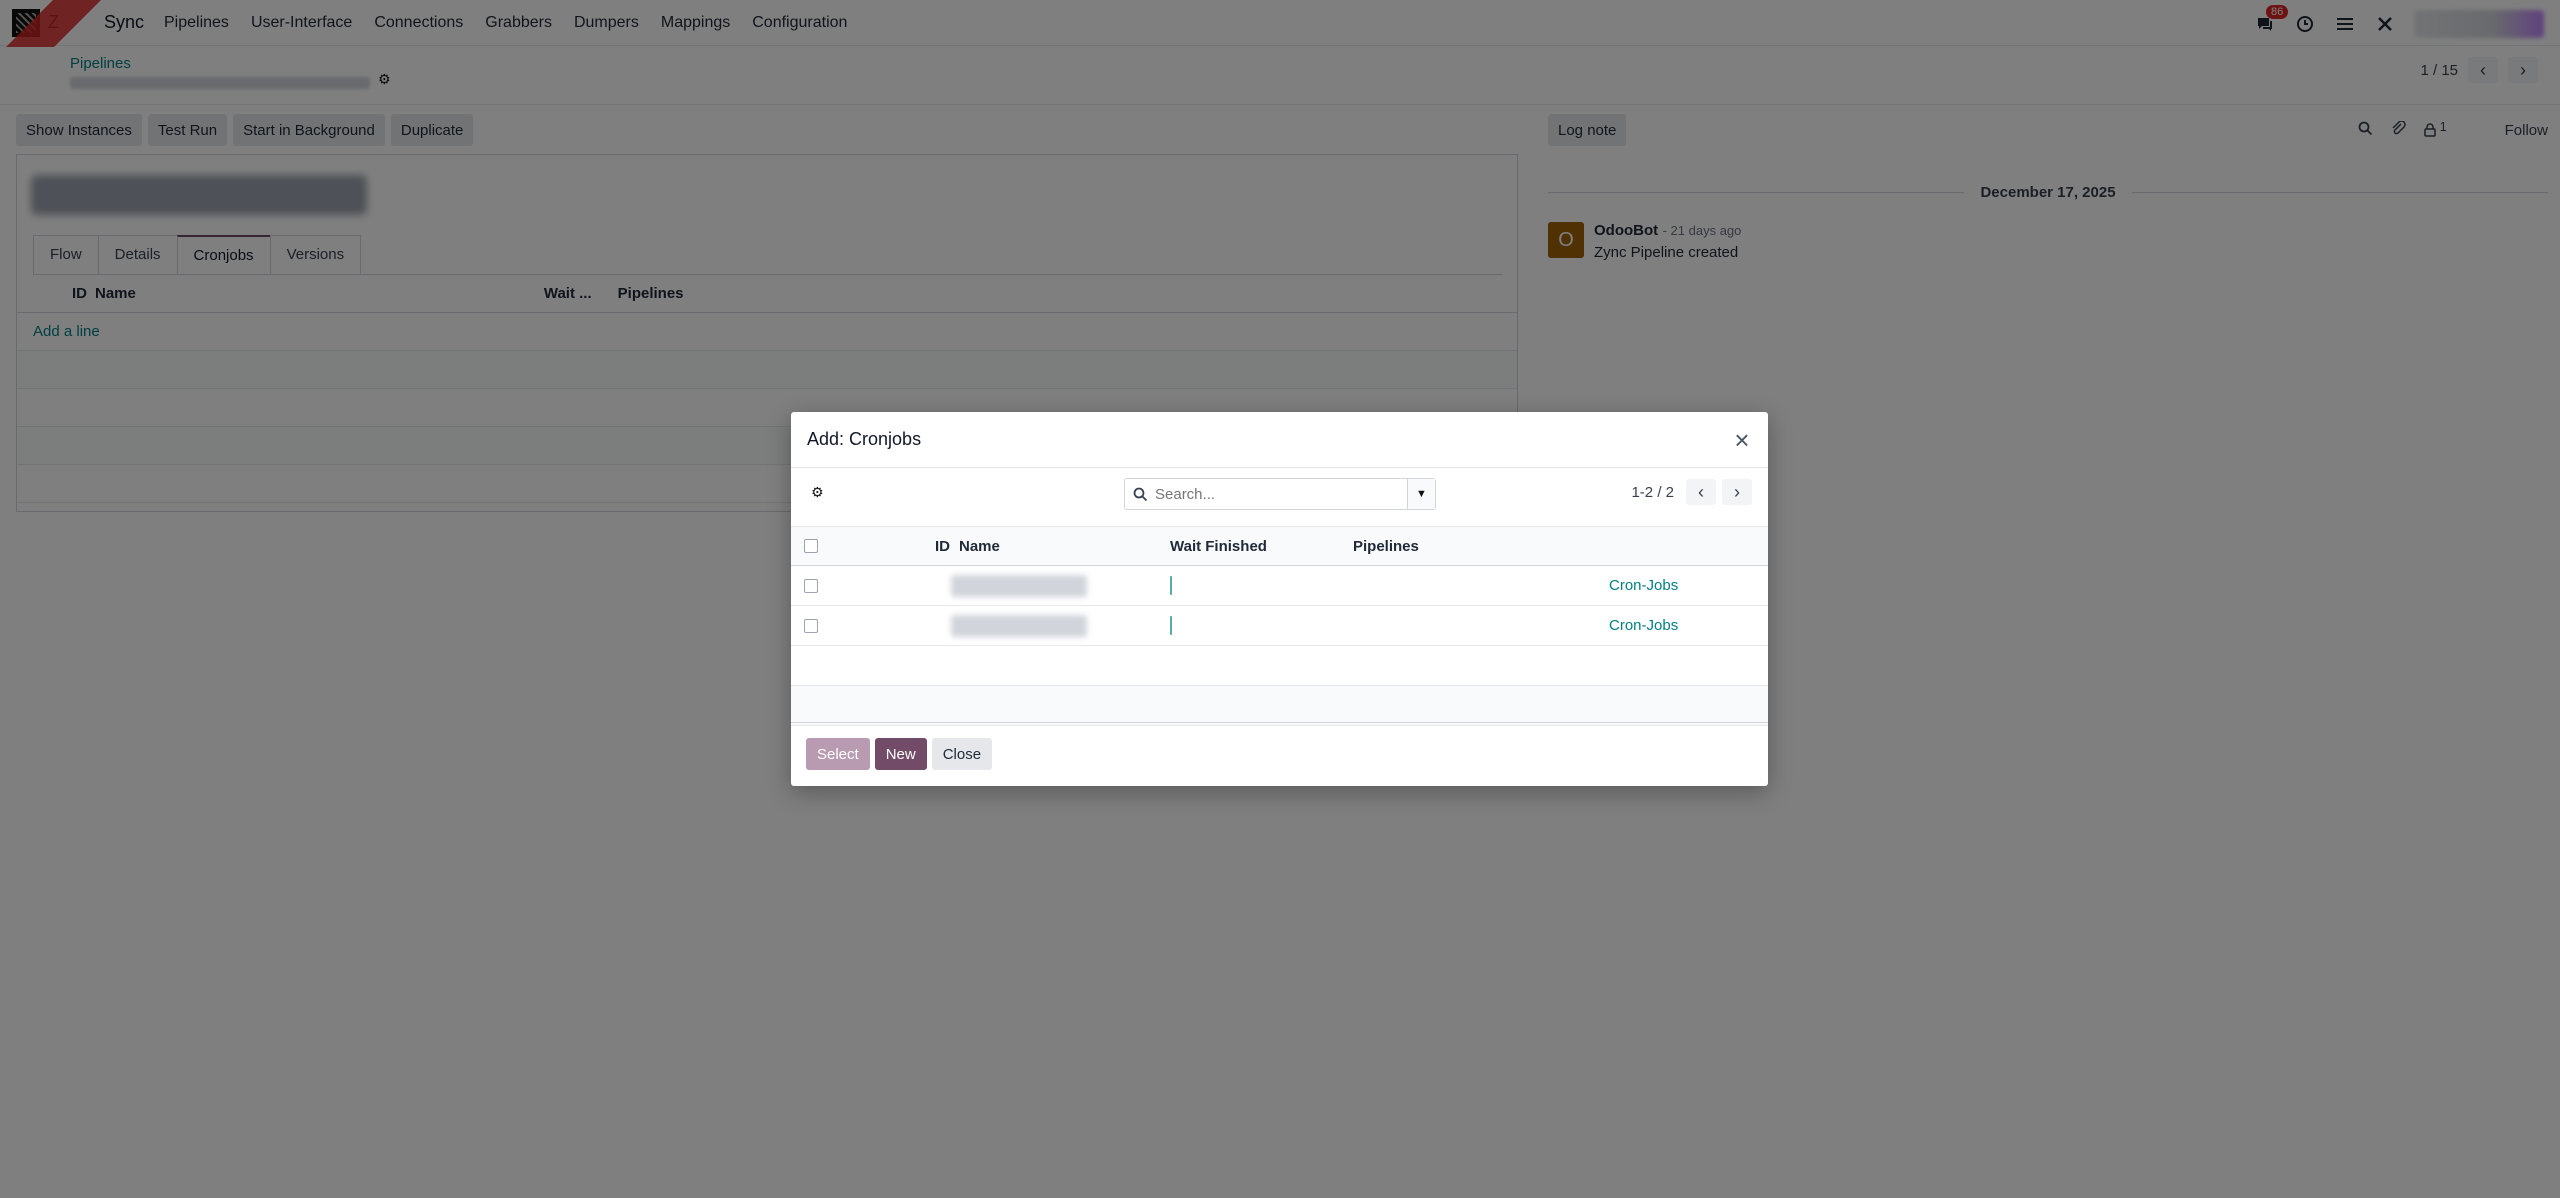 The width and height of the screenshot is (2560, 1198). I want to click on dialog-title: Add: Cronjobs, so click(864, 439).